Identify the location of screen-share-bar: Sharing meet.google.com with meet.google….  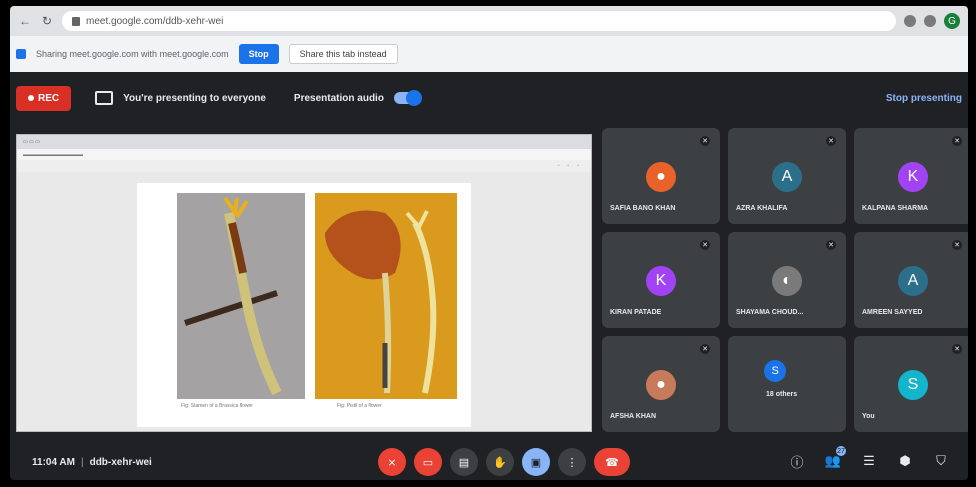
(489, 54).